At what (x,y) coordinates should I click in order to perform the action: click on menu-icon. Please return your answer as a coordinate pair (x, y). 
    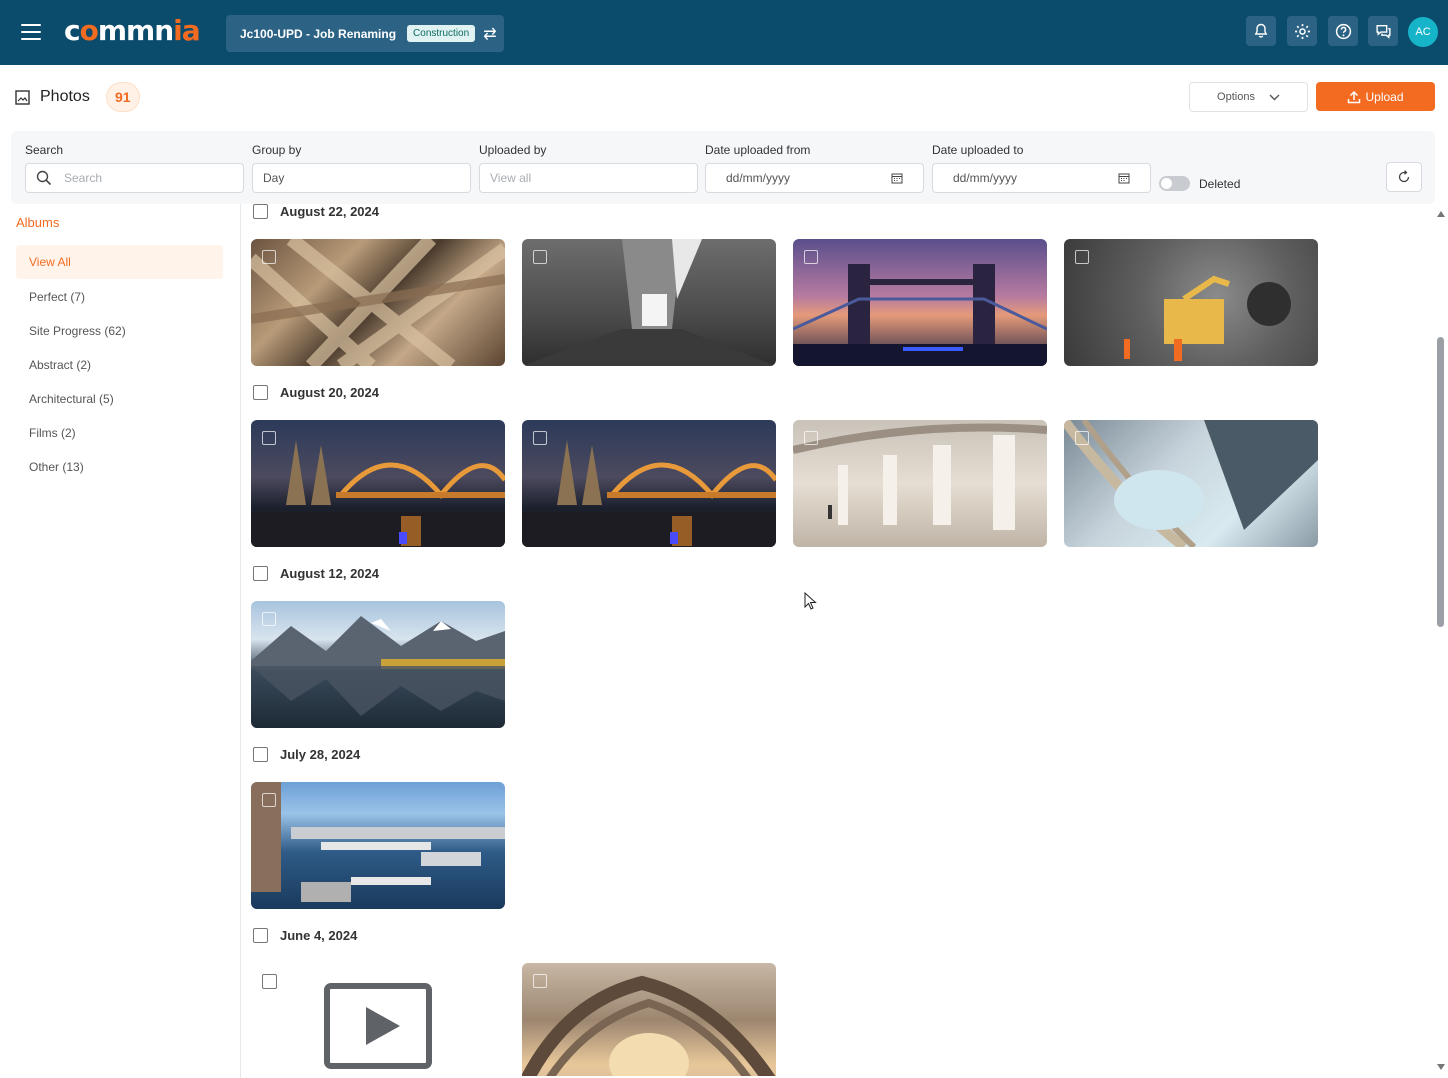
    Looking at the image, I should click on (31, 32).